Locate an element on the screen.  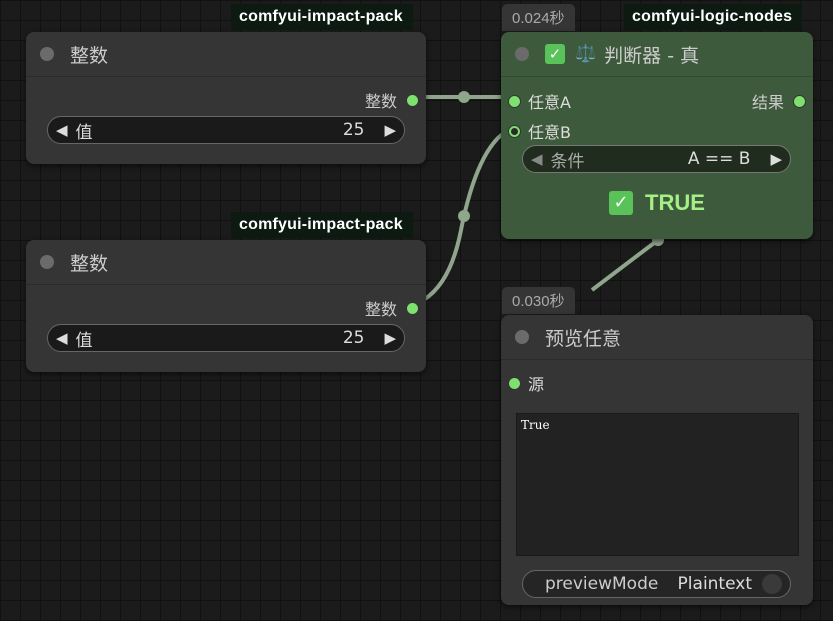
widget-label: previewMode is located at coordinates (602, 584).